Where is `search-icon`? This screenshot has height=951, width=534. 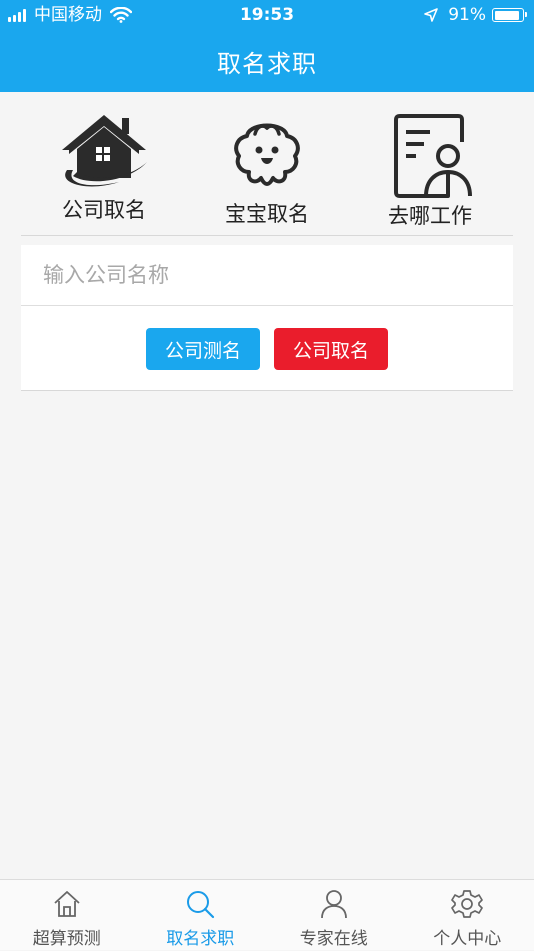 search-icon is located at coordinates (200, 904).